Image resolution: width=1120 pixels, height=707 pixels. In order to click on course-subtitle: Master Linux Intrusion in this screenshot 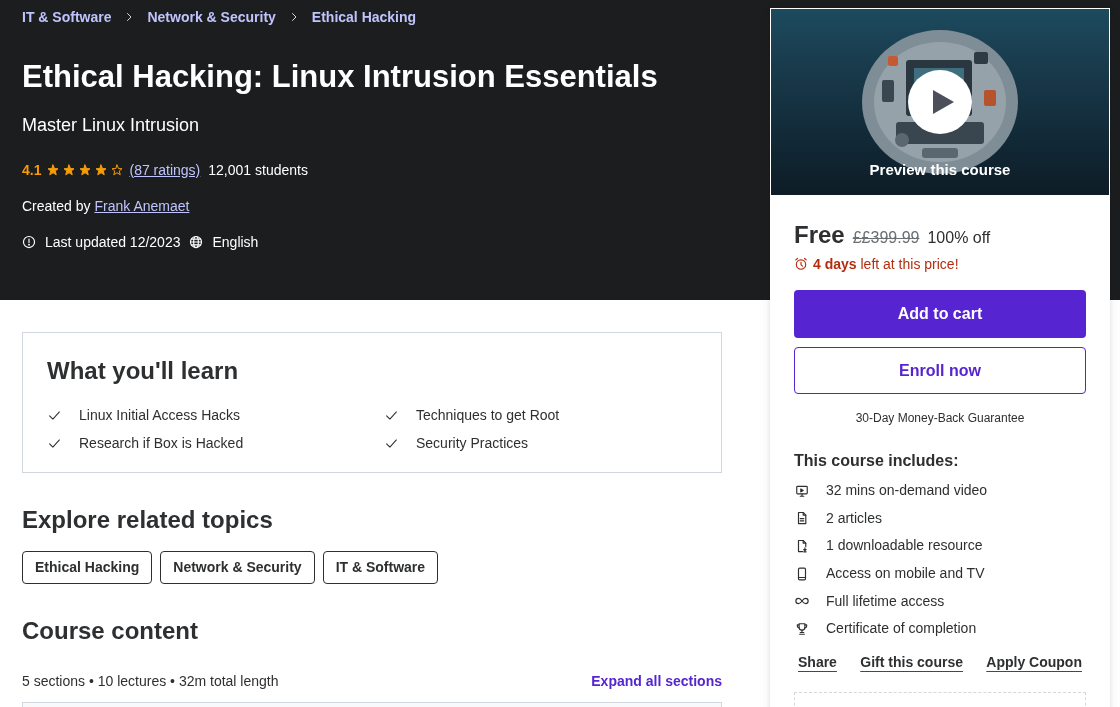, I will do `click(111, 125)`.